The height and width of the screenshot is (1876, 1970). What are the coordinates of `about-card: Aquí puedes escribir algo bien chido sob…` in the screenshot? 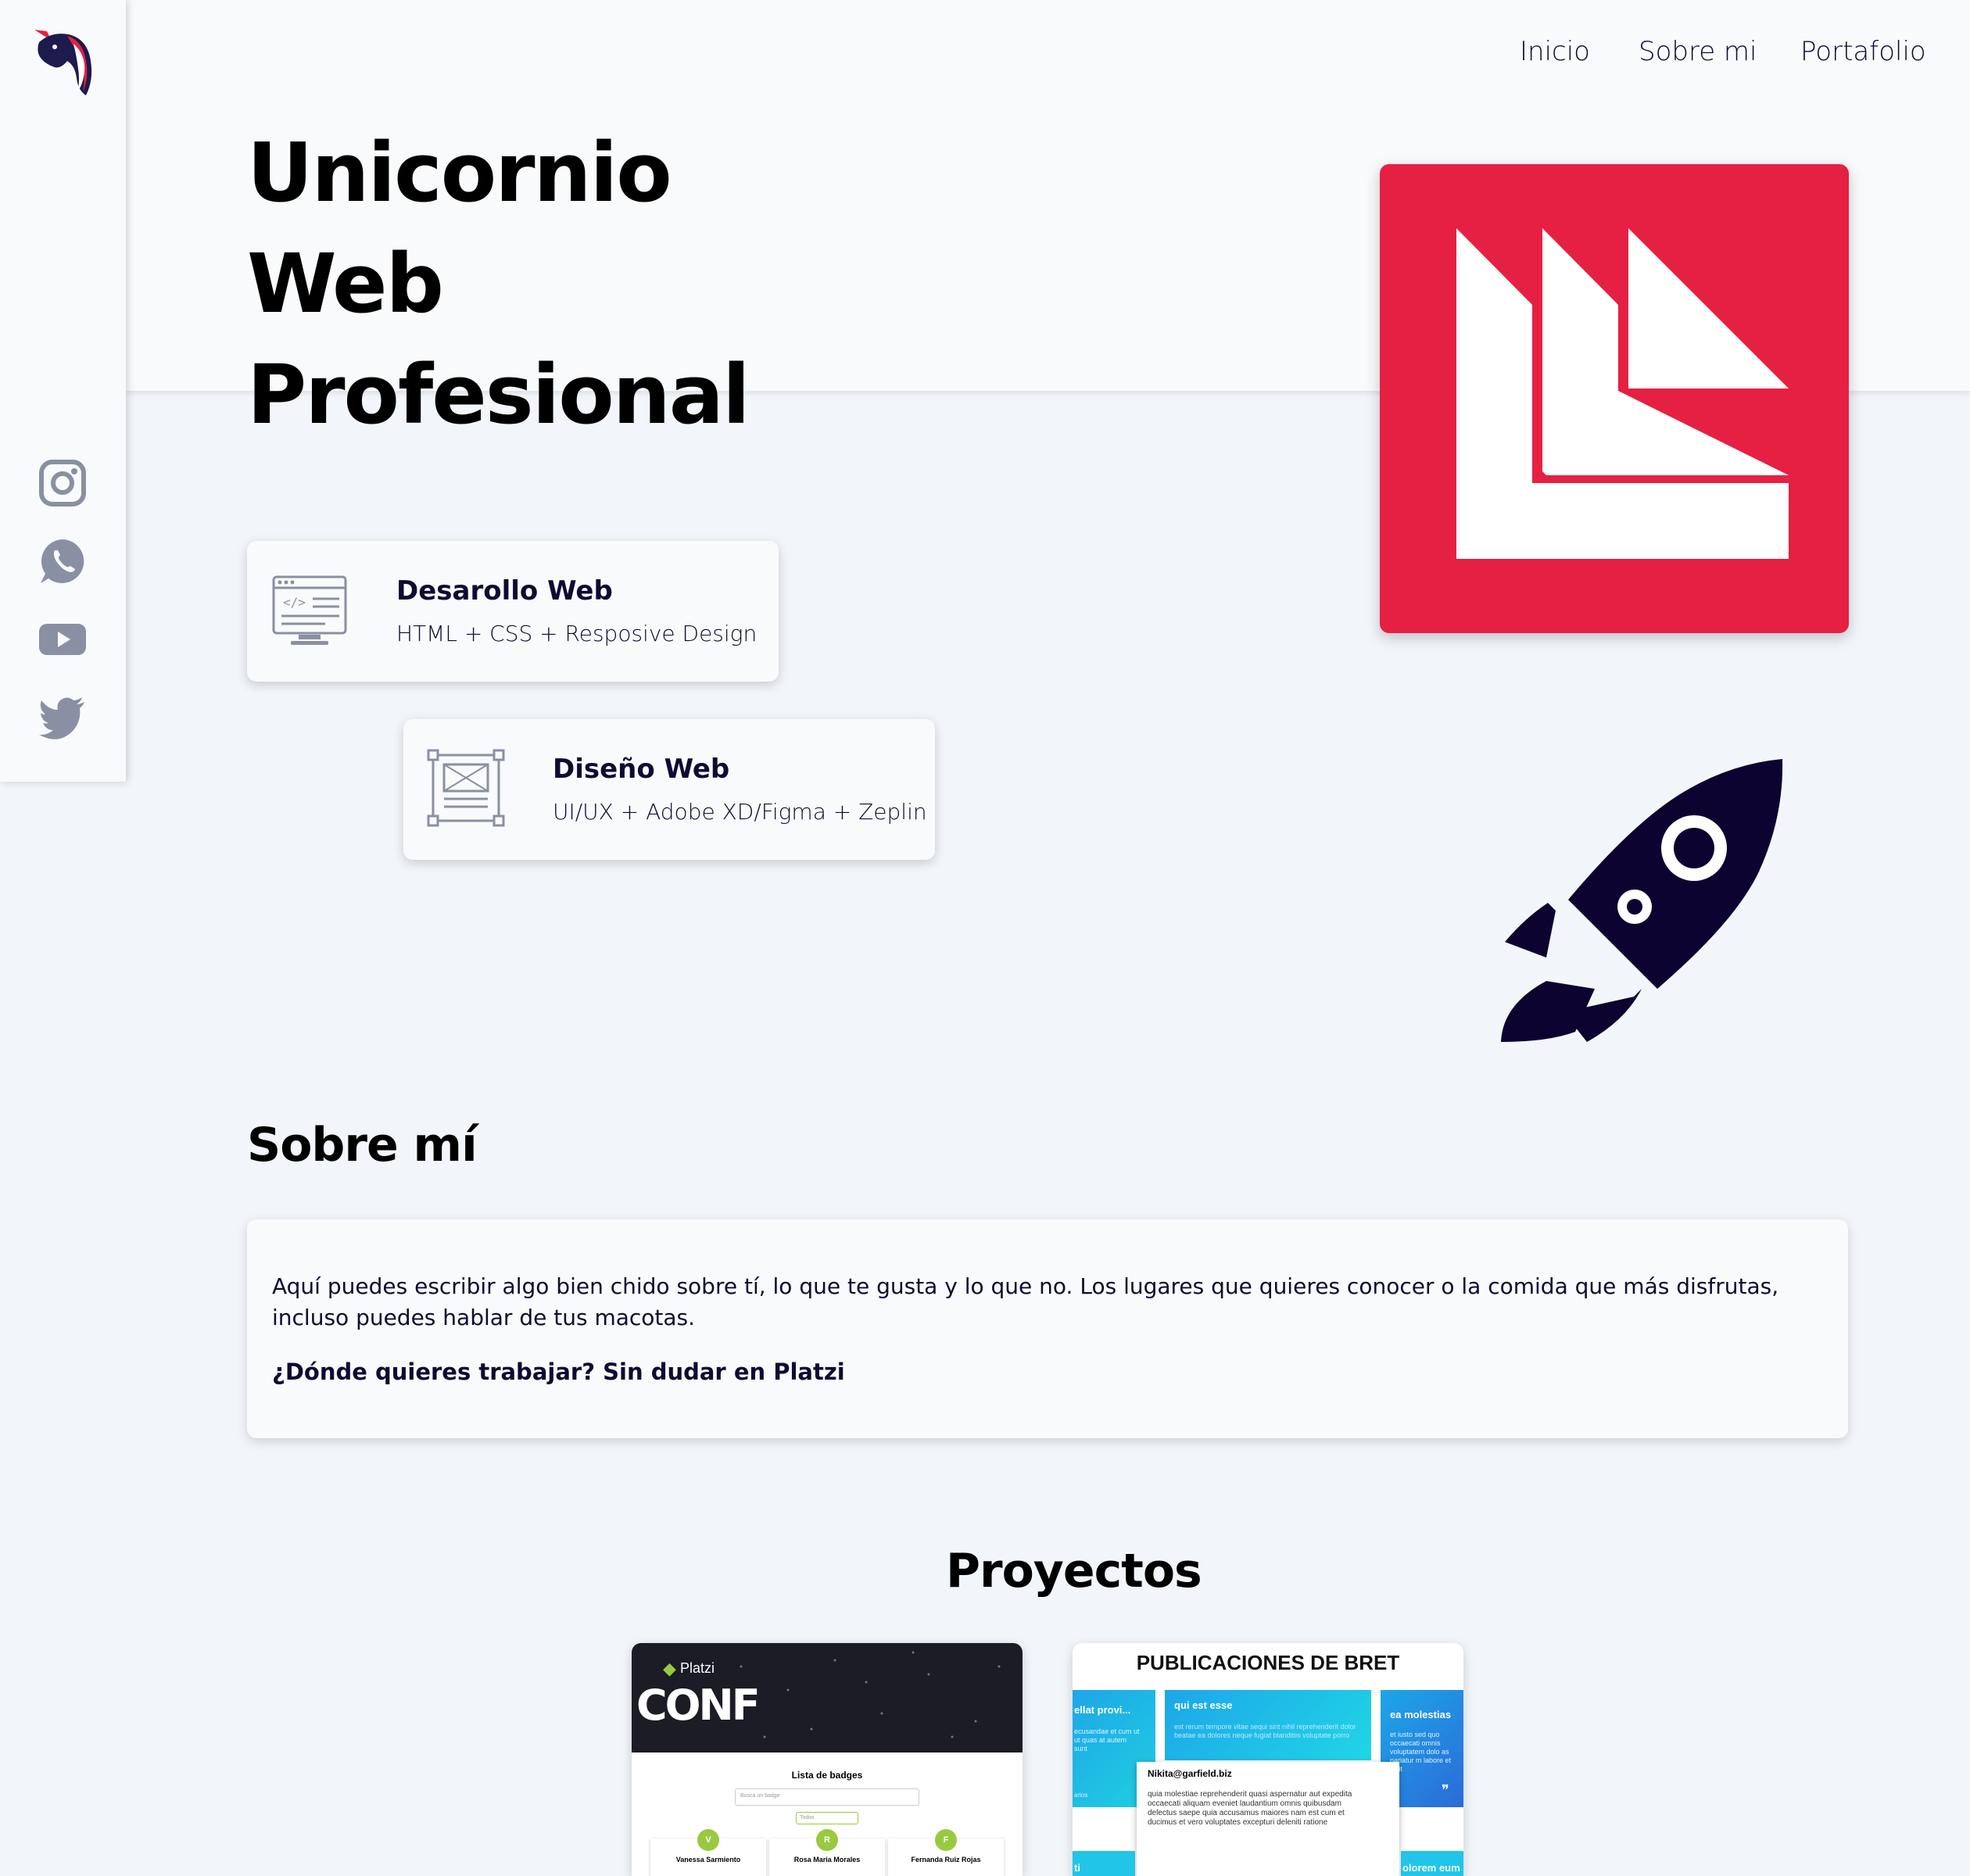 It's located at (1047, 1328).